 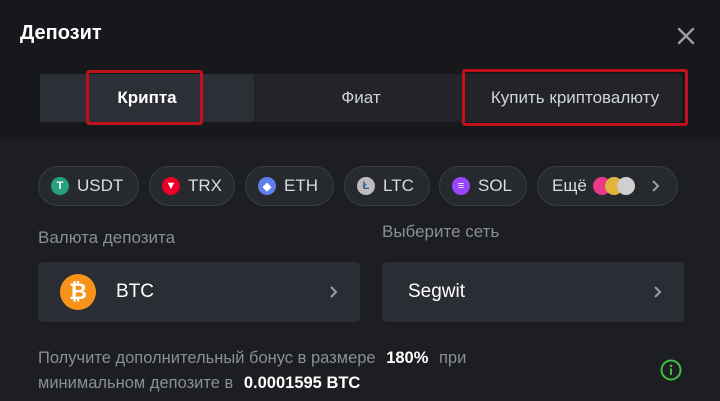 What do you see at coordinates (60, 186) in the screenshot?
I see `usdt-icon: T` at bounding box center [60, 186].